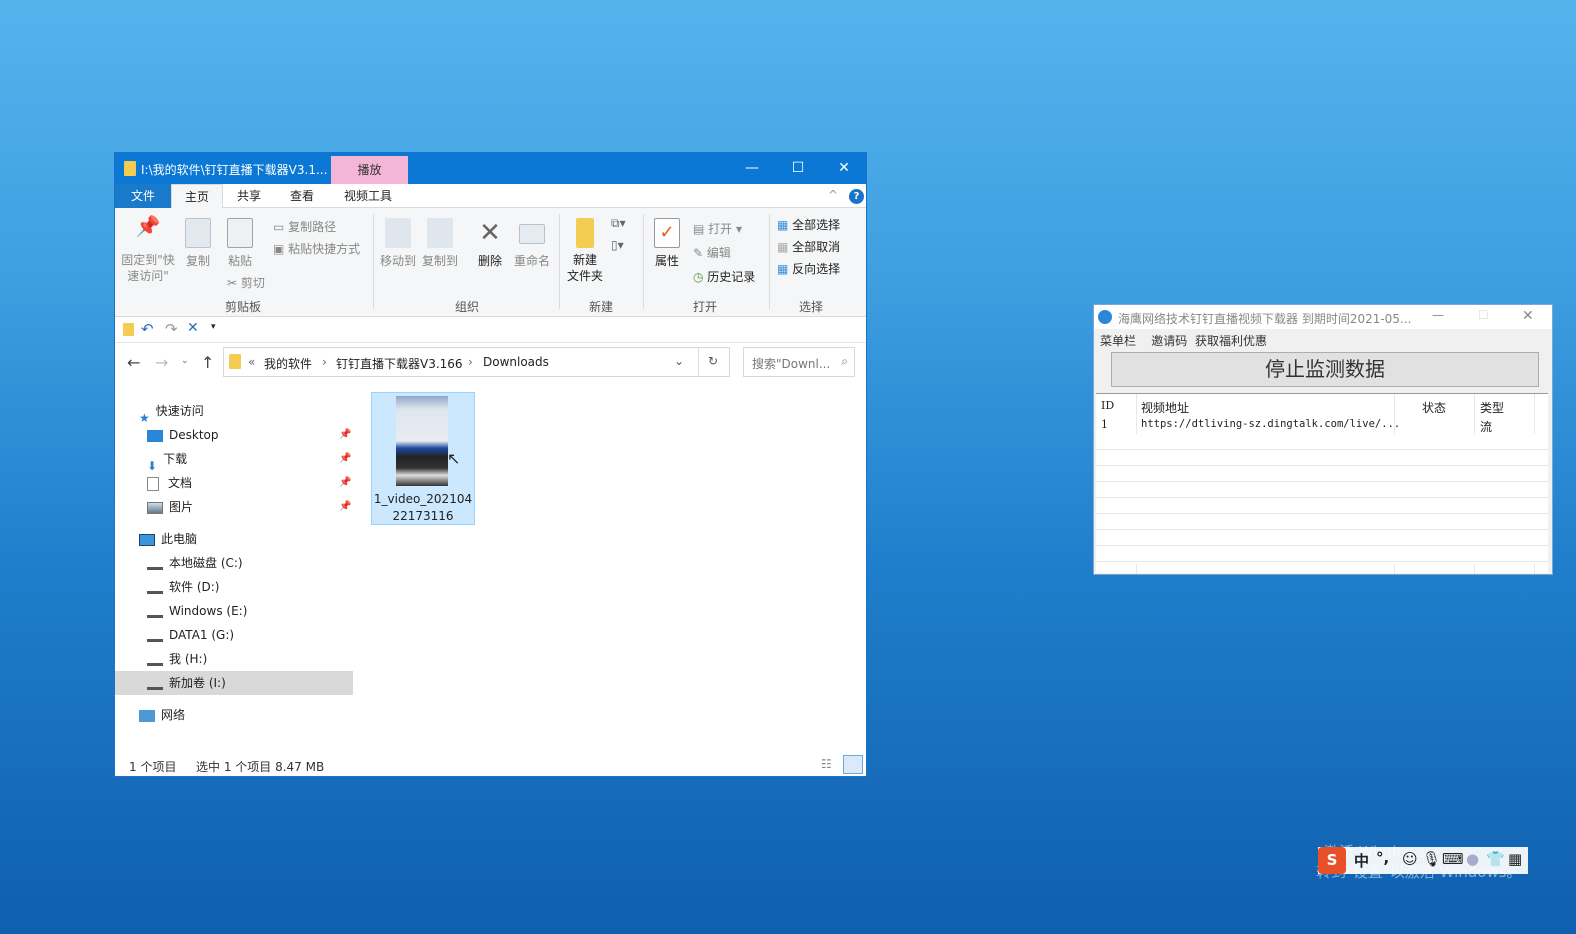 The image size is (1576, 934). I want to click on nav-desktop: Desktop 📌, so click(234, 435).